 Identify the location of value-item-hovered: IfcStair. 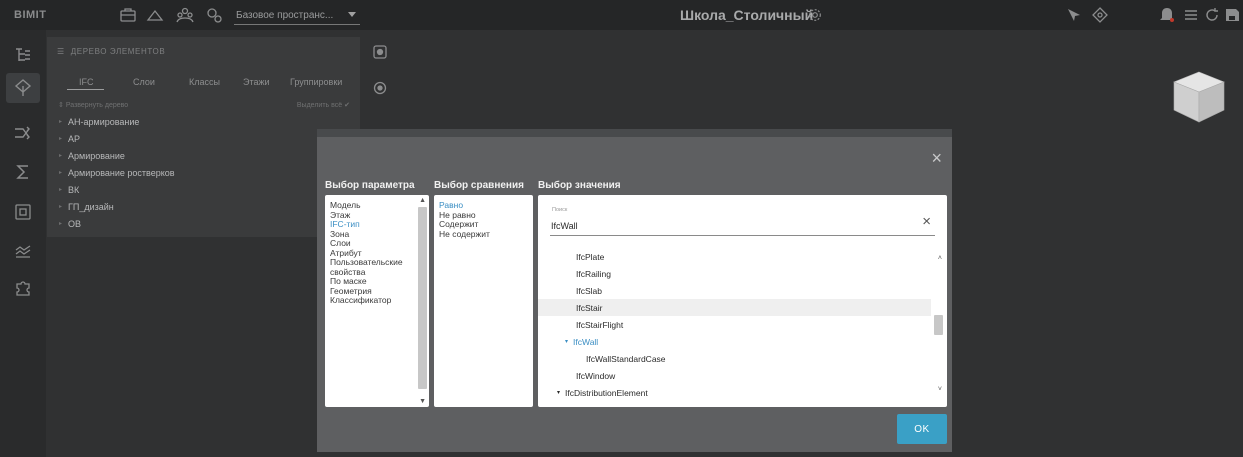
(734, 307).